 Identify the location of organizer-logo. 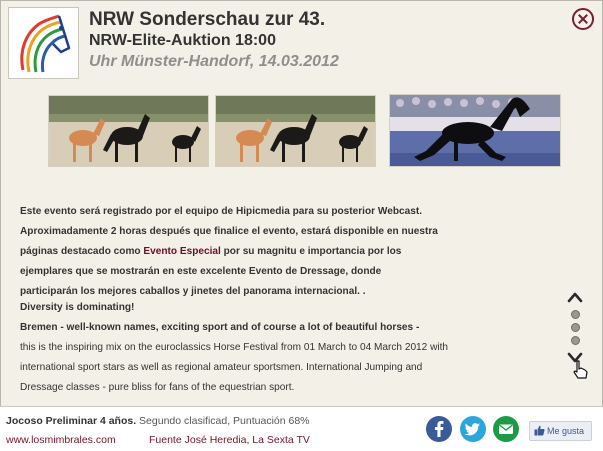
(43, 43).